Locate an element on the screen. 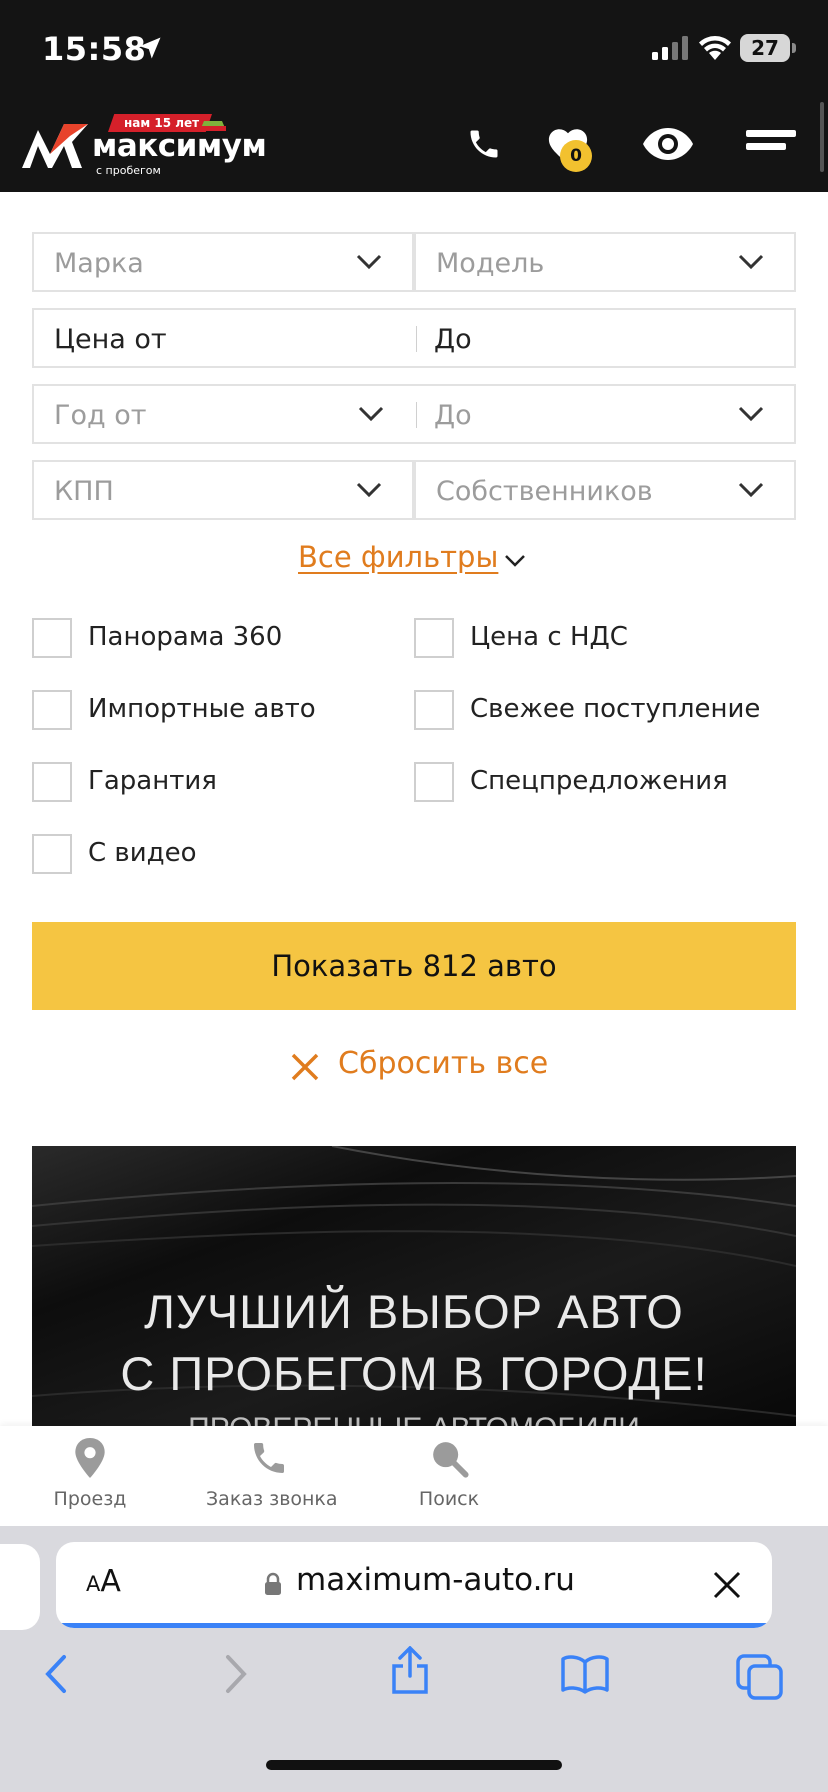 This screenshot has height=1792, width=828. nav-callback-label: Заказ звонка is located at coordinates (272, 1499).